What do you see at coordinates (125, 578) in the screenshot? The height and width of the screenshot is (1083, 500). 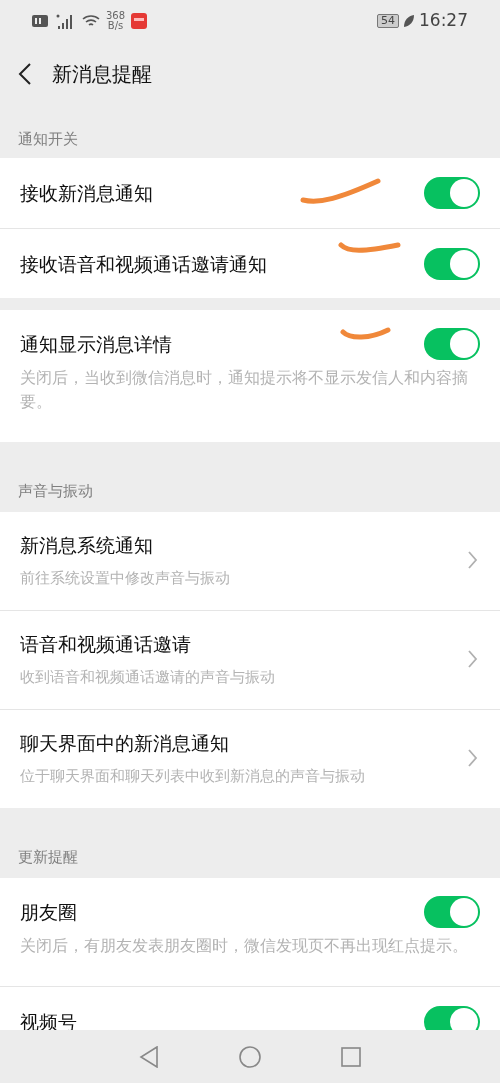 I see `setting-description: 前往系统设置中修改声音与振动` at bounding box center [125, 578].